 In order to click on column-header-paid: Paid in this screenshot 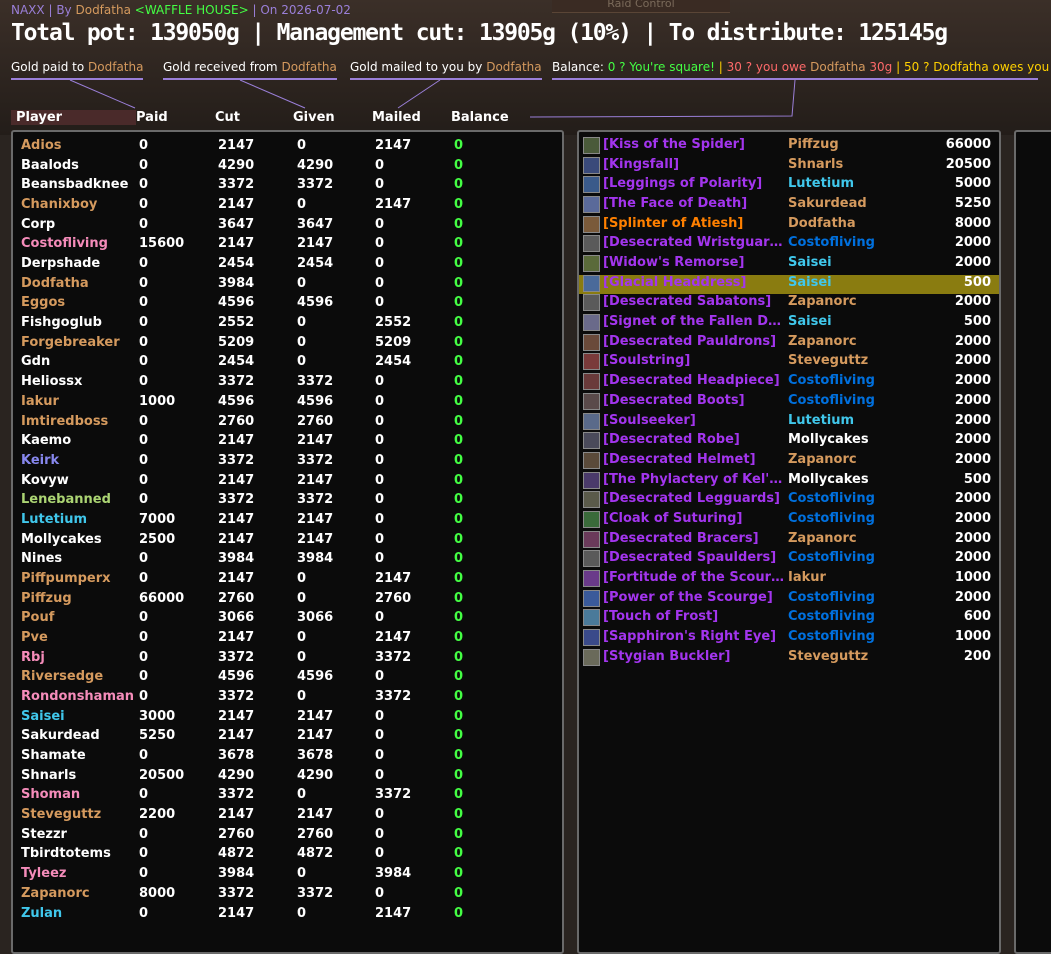, I will do `click(152, 117)`.